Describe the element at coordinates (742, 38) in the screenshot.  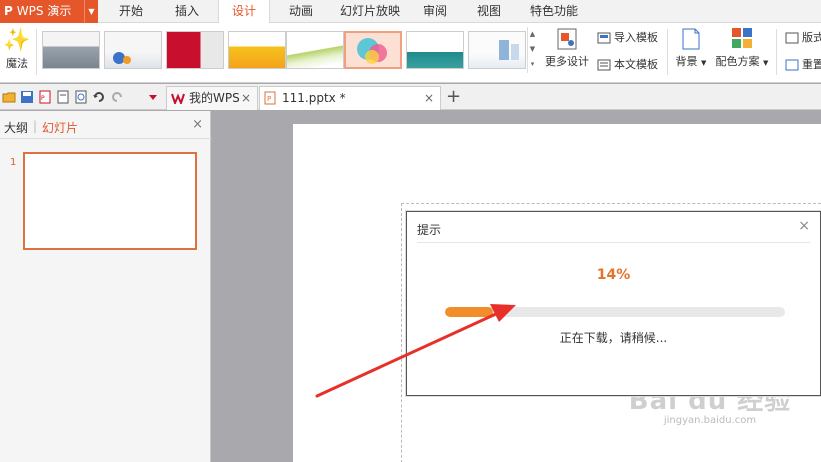
I see `palette-icon` at that location.